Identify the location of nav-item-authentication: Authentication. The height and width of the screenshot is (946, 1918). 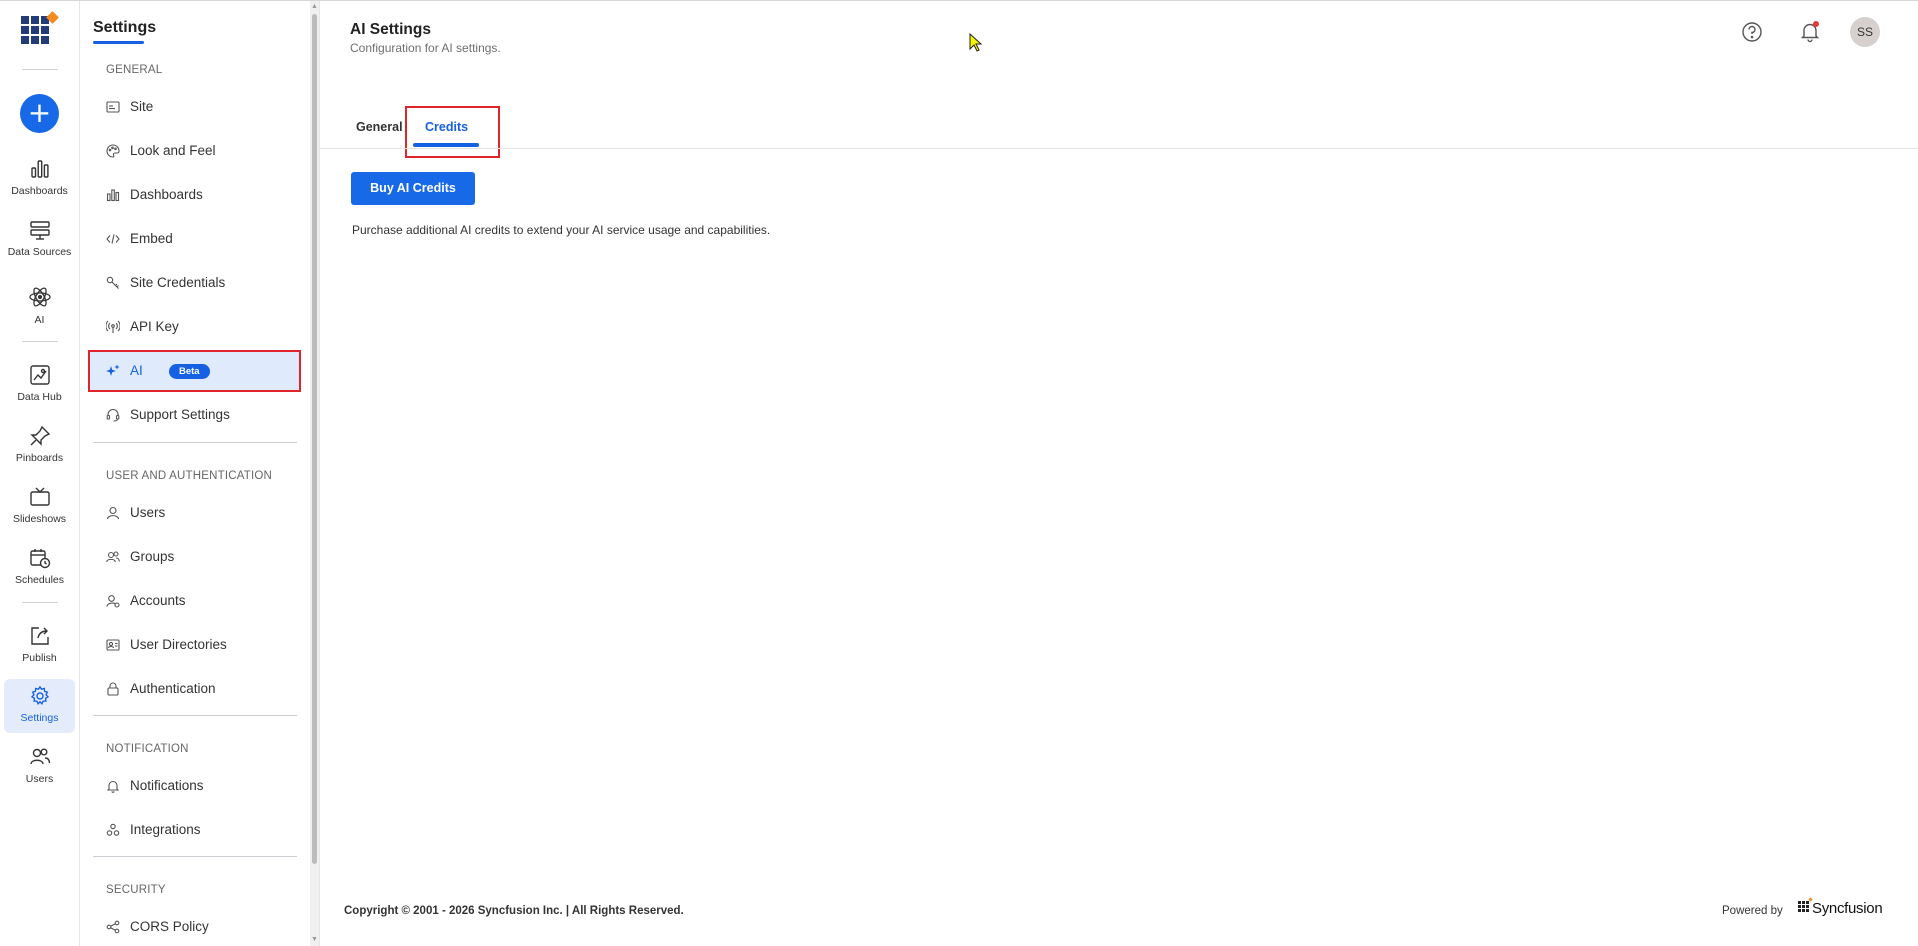
(194, 689).